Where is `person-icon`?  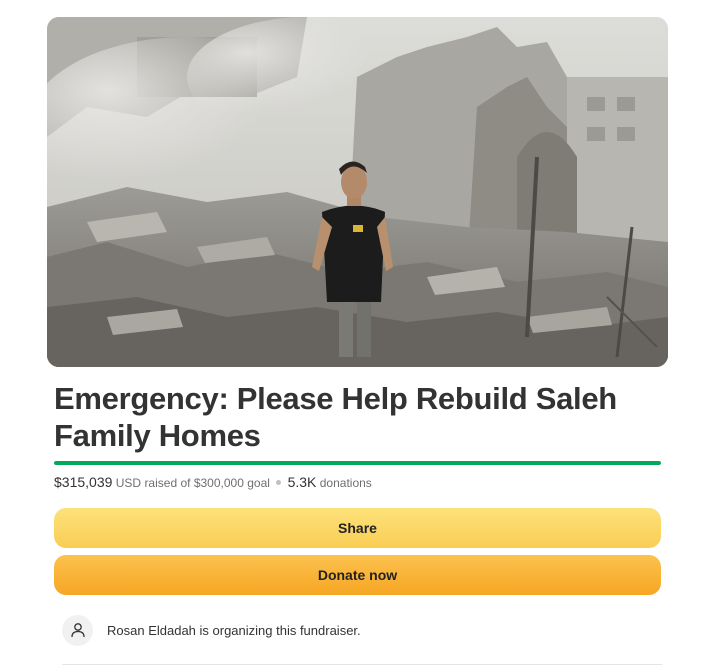
person-icon is located at coordinates (77, 630).